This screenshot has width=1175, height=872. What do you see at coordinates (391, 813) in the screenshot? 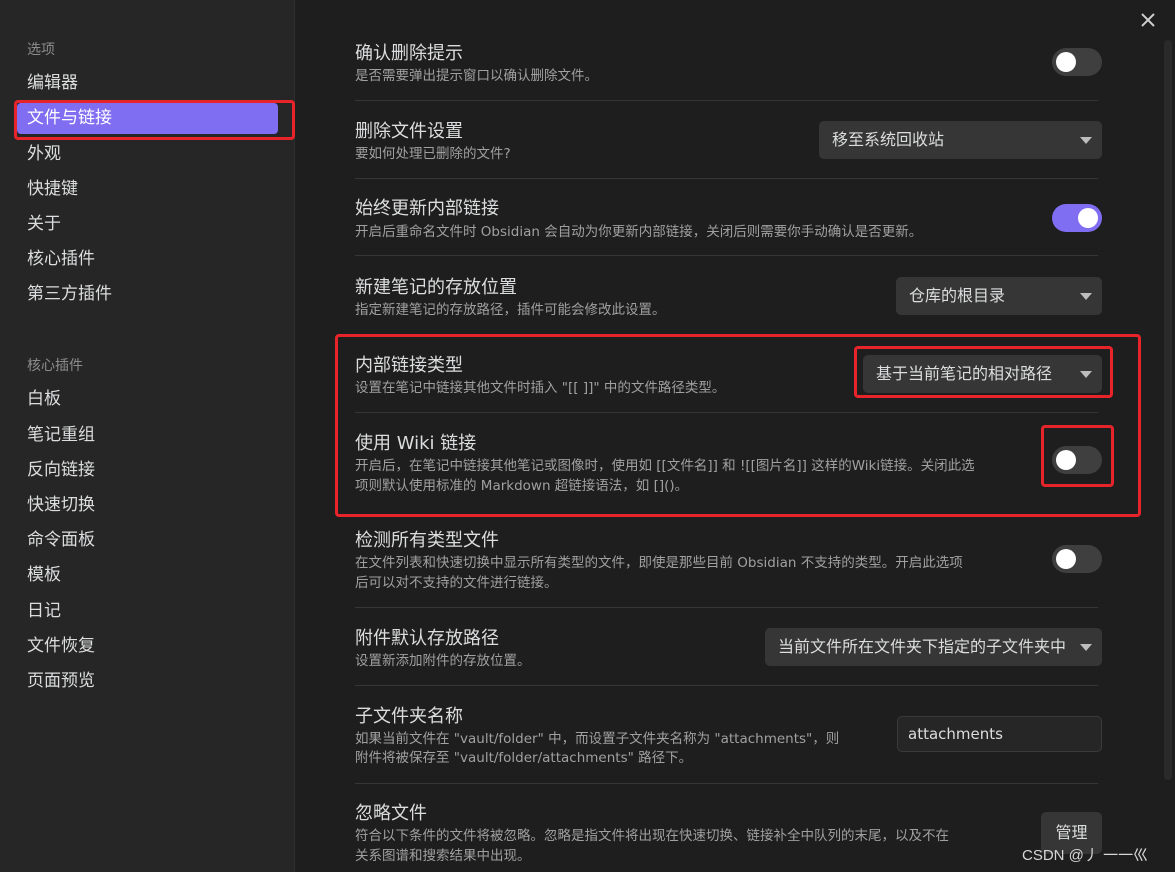
I see `setting-name: 忽略文件` at bounding box center [391, 813].